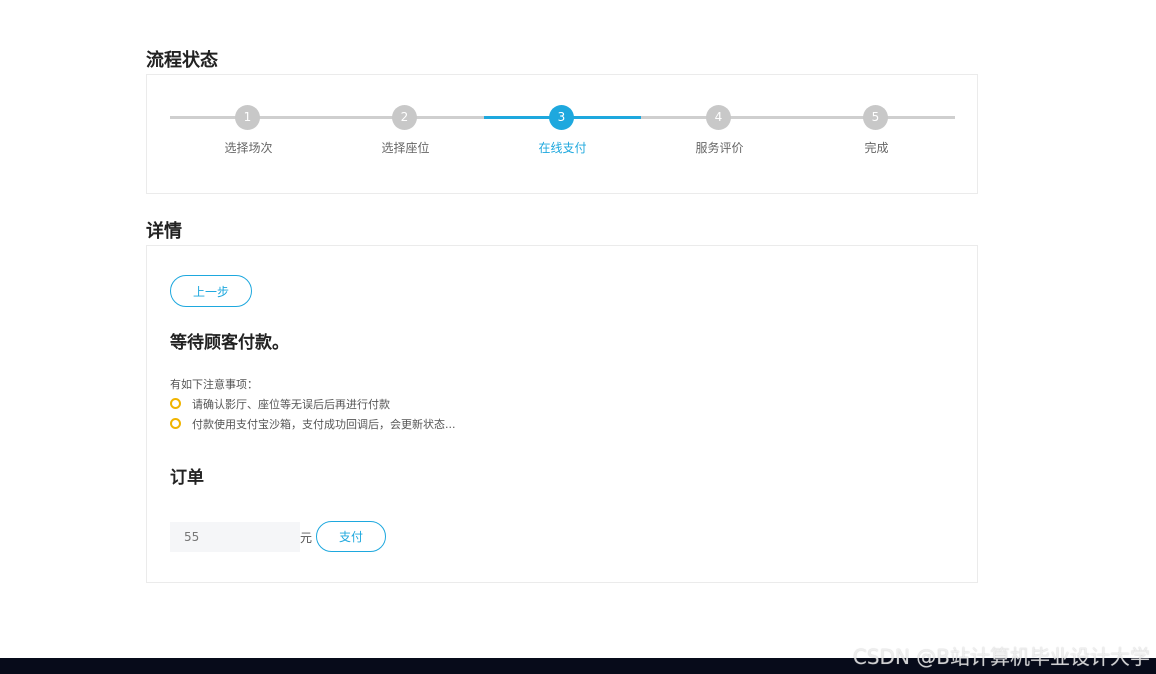 This screenshot has width=1156, height=674. Describe the element at coordinates (211, 291) in the screenshot. I see `prev-step-button: 上一步` at that location.